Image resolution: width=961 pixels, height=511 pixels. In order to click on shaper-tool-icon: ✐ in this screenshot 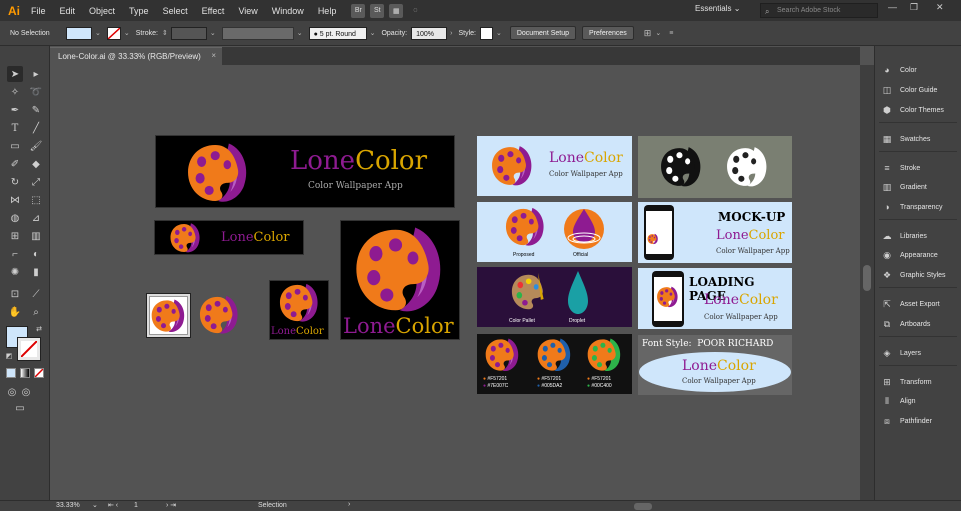, I will do `click(15, 164)`.